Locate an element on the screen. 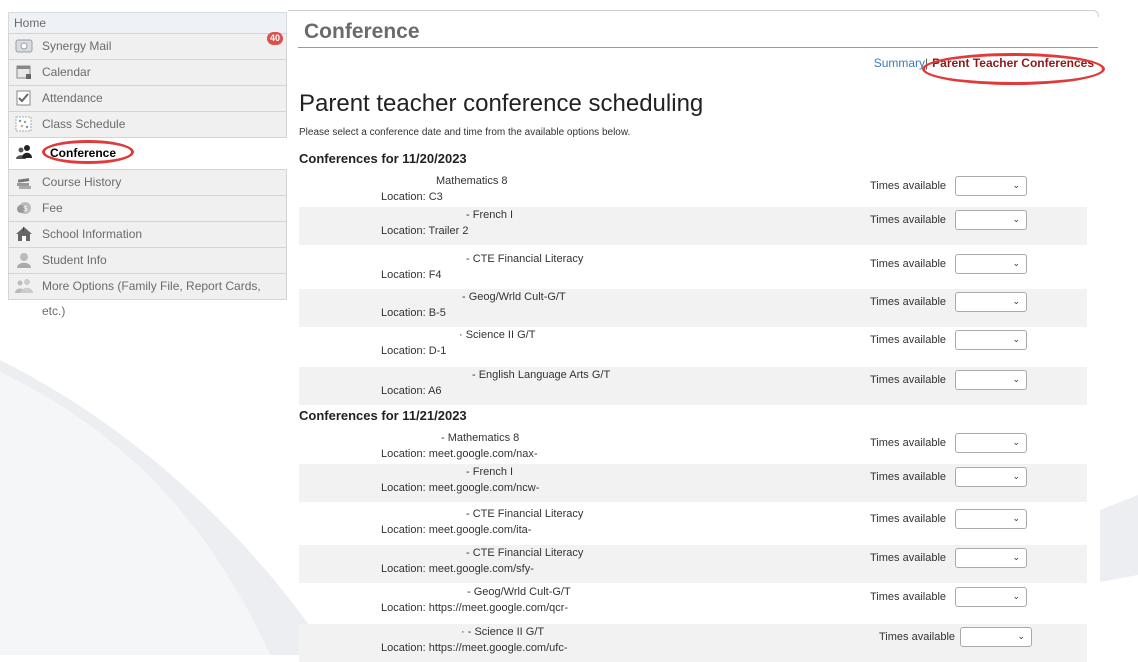 This screenshot has width=1138, height=662. sidebar-item-label: Fee is located at coordinates (52, 208).